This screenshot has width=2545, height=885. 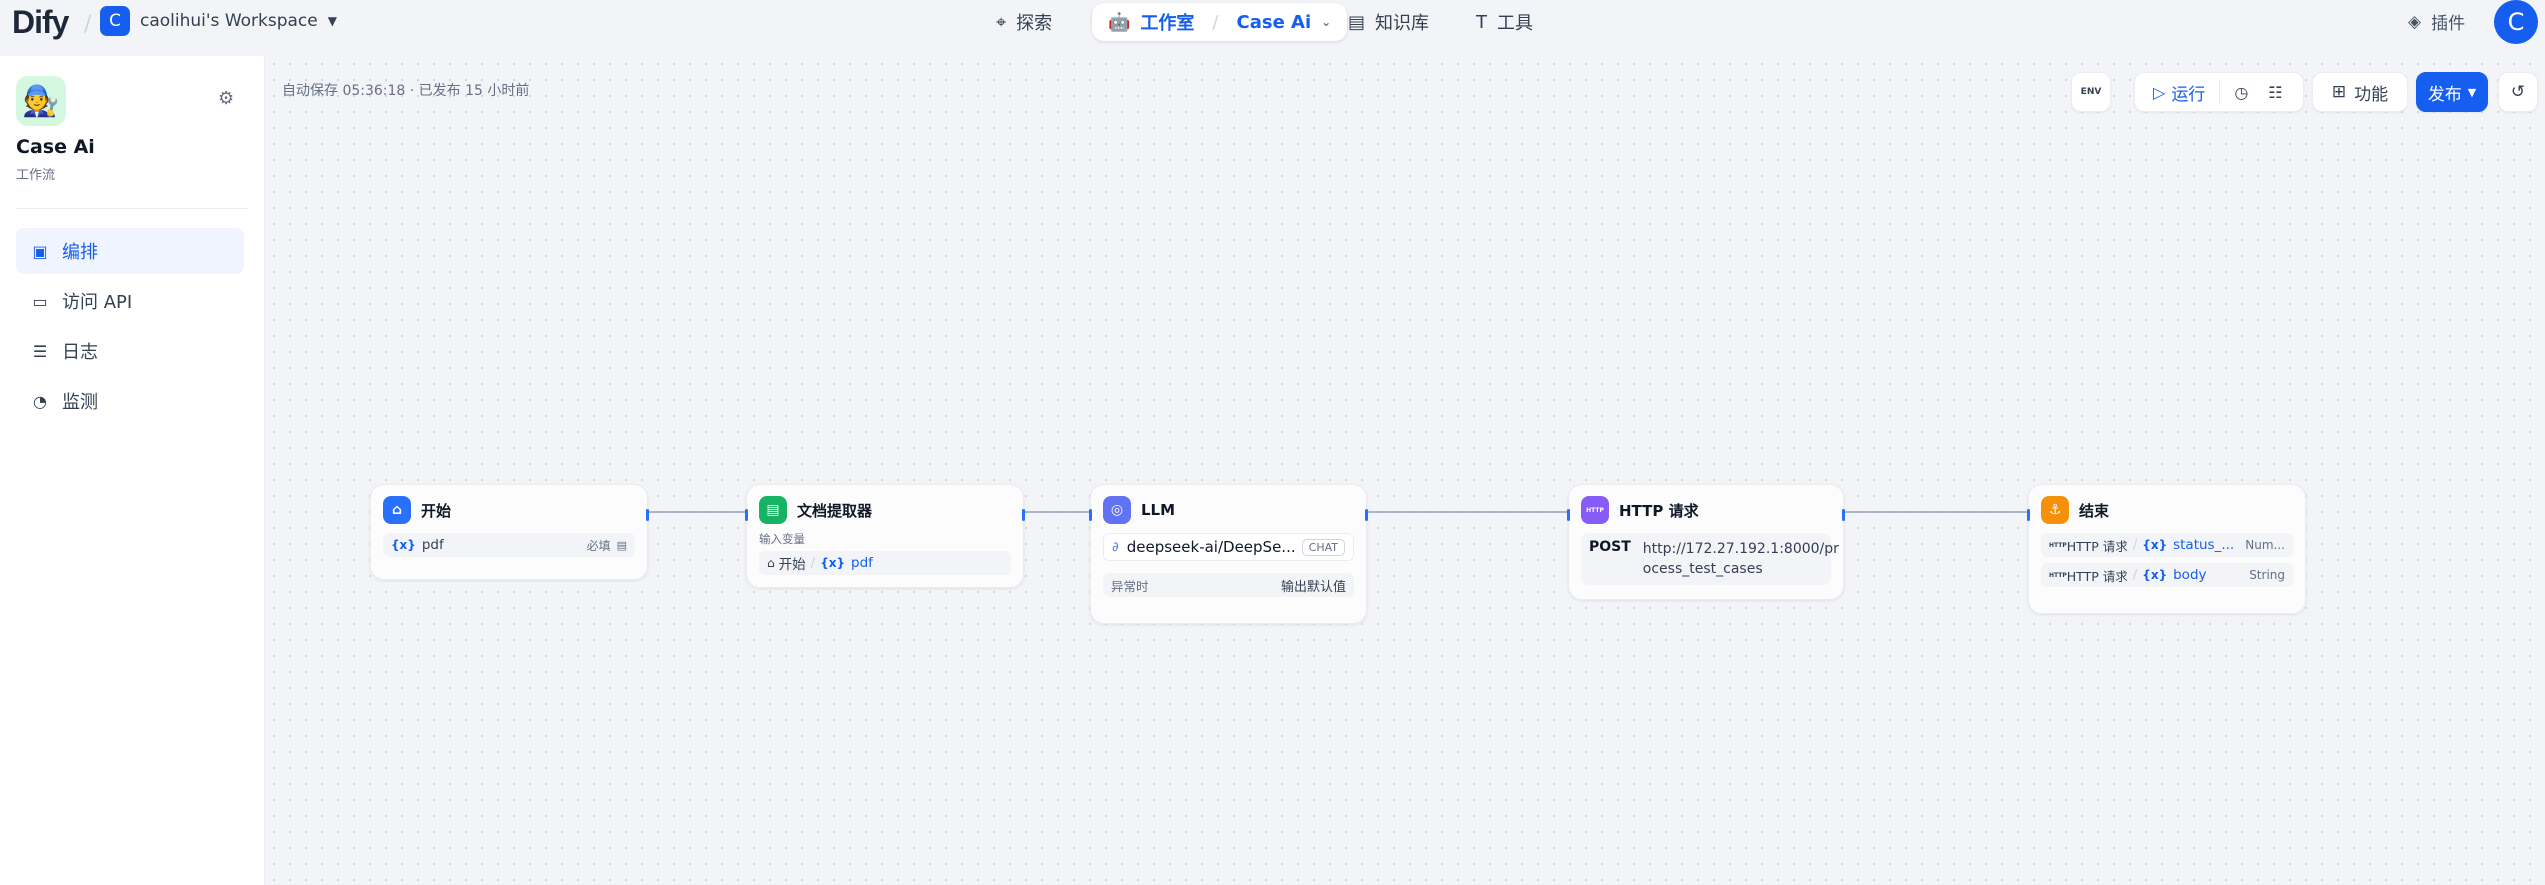 What do you see at coordinates (1481, 22) in the screenshot?
I see `hammer-icon: T` at bounding box center [1481, 22].